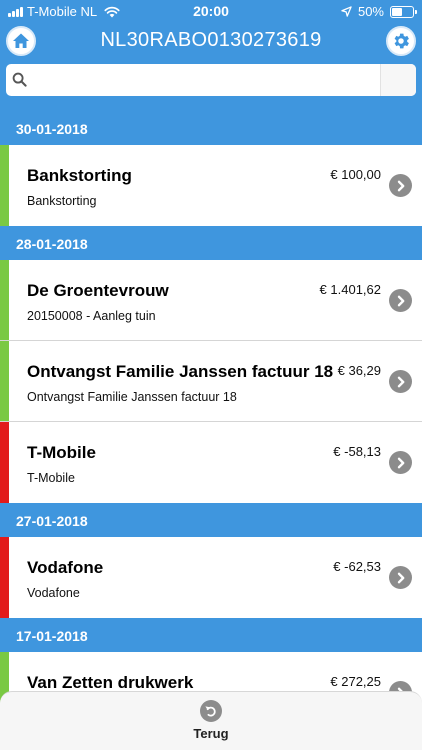  I want to click on location-arrow-icon, so click(346, 11).